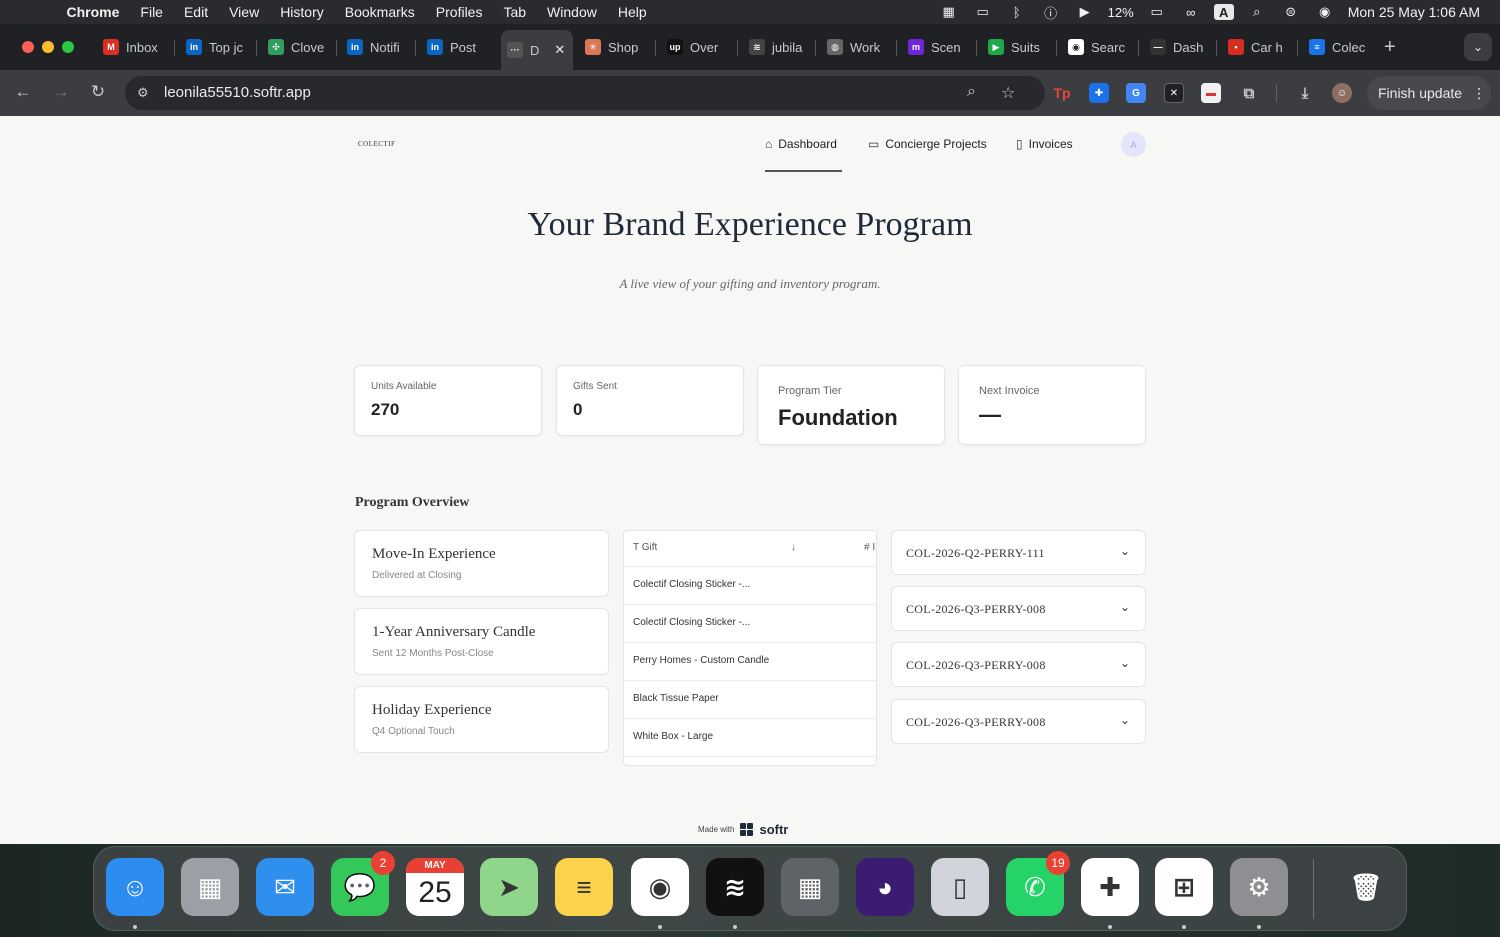 This screenshot has width=1500, height=937. Describe the element at coordinates (1390, 47) in the screenshot. I see `new-tab-button: +` at that location.